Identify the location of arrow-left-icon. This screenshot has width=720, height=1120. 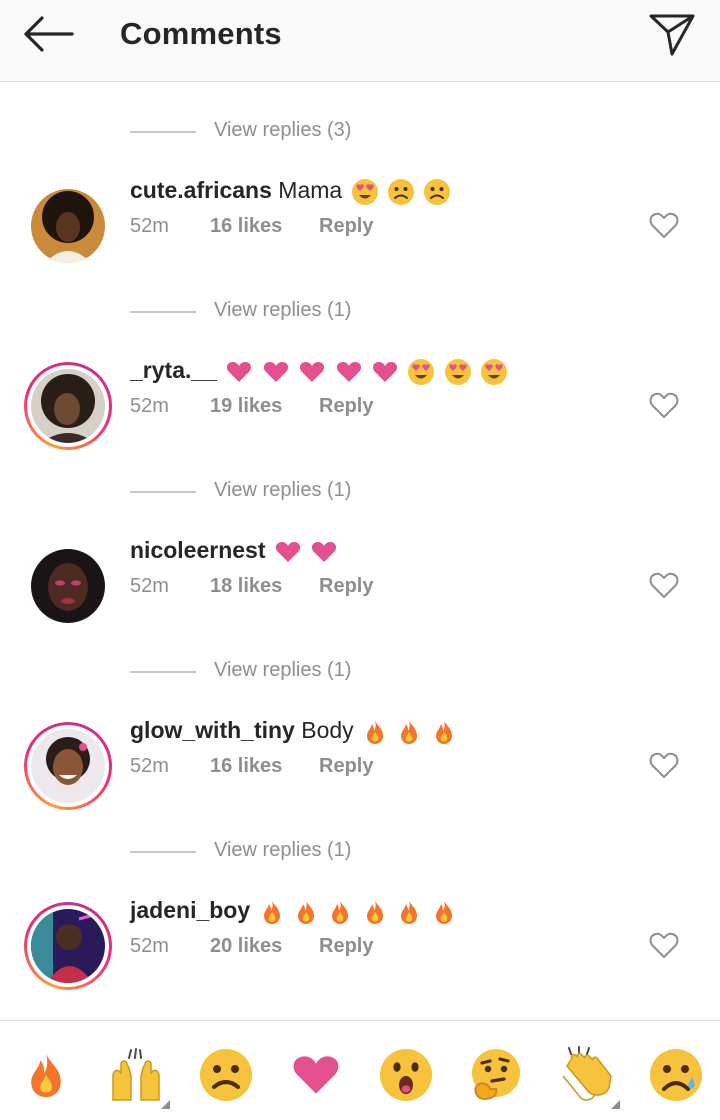
(49, 34).